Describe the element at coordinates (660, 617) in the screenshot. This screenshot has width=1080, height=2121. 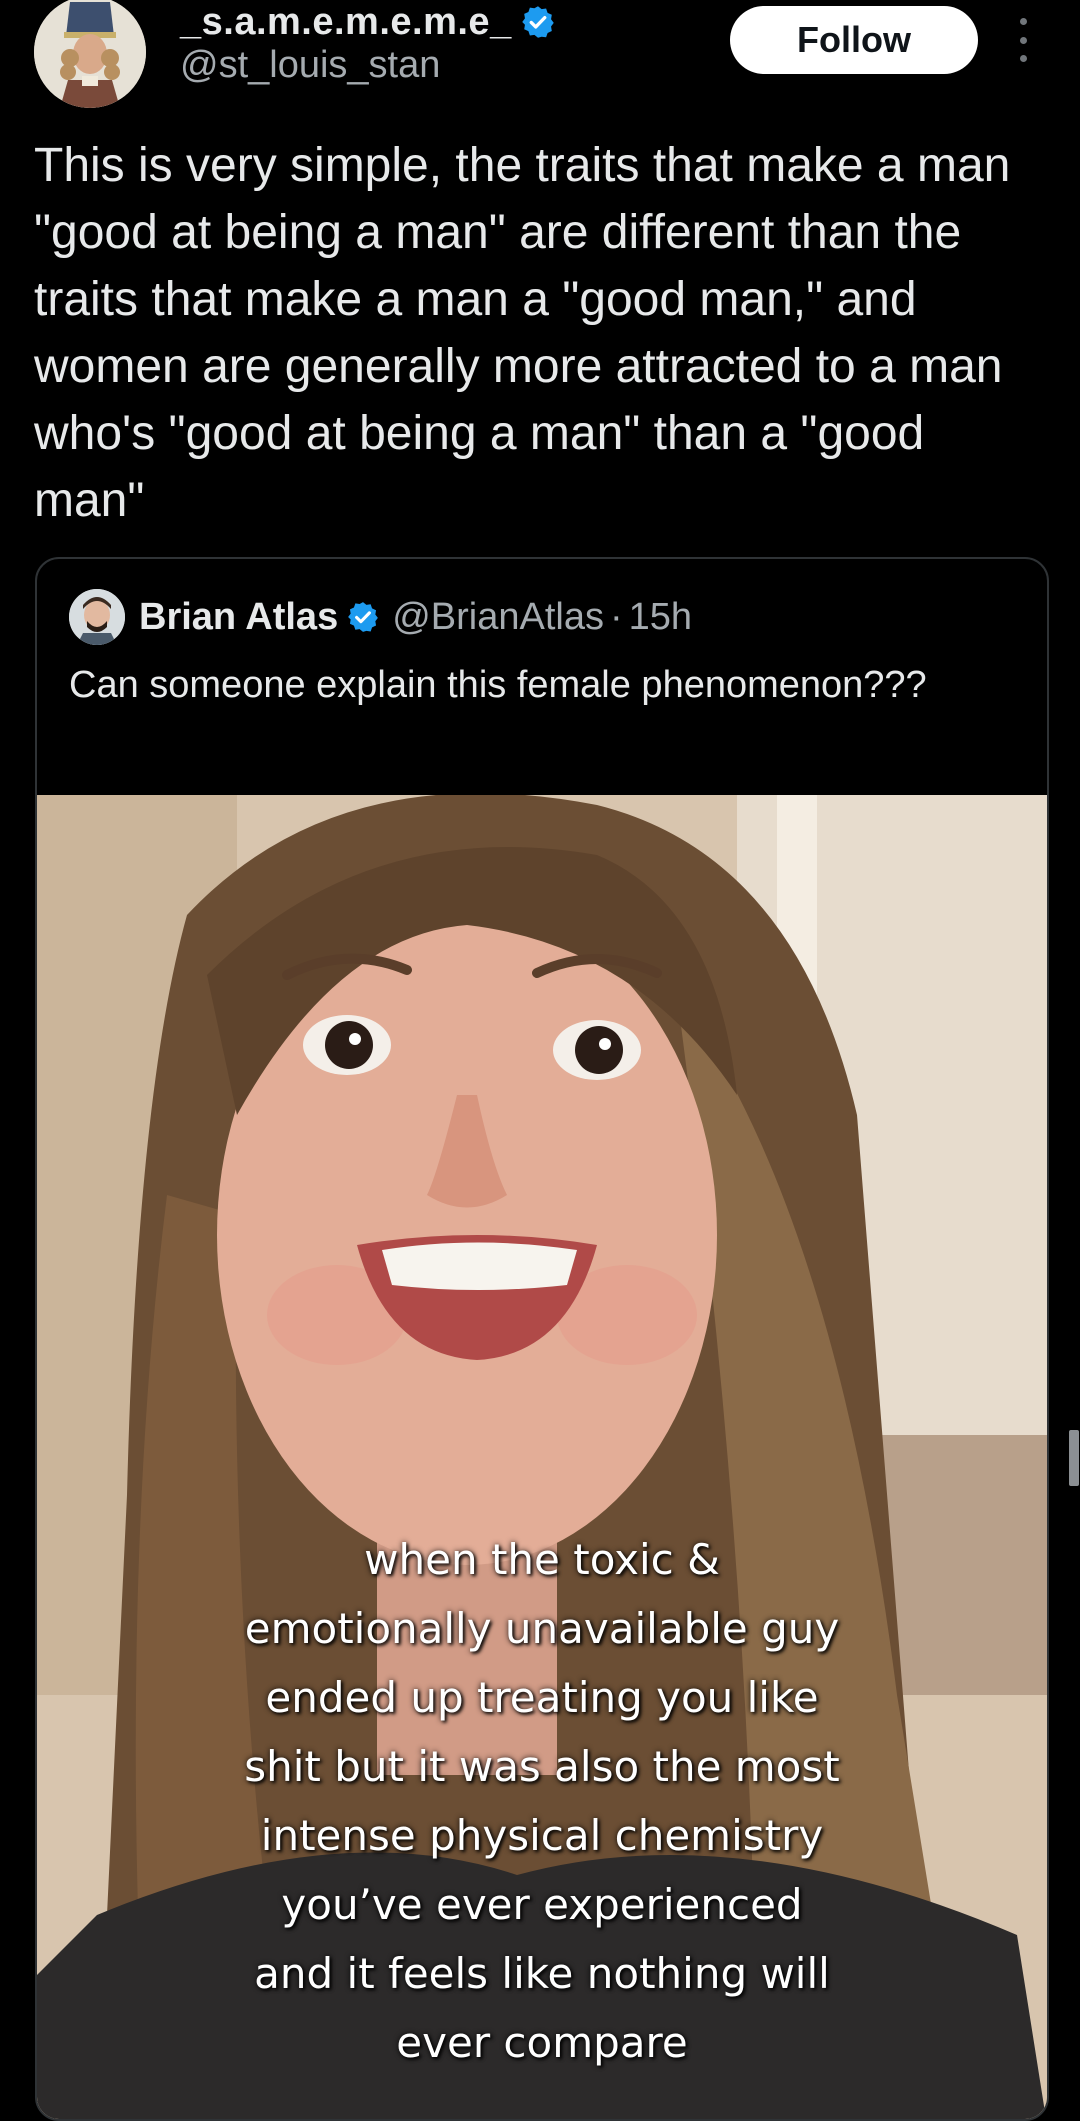
I see `quoted-tweet-timestamp: 15h` at that location.